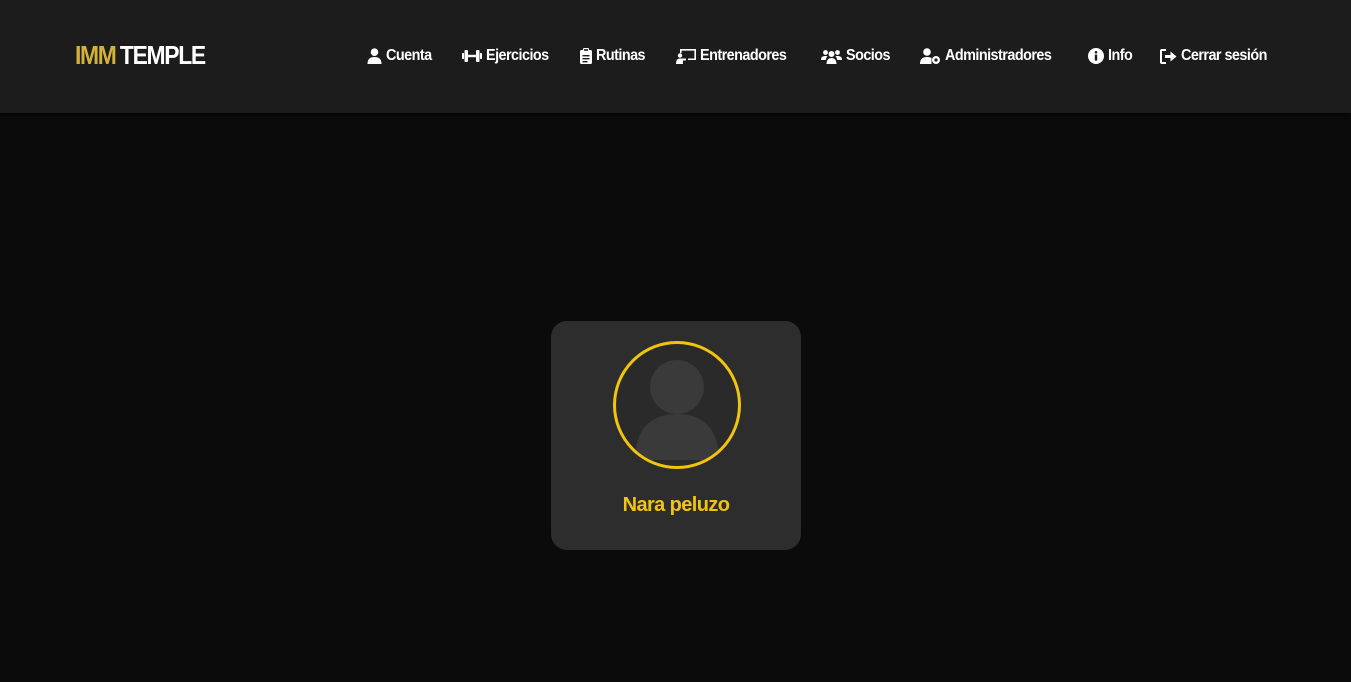  I want to click on default-avatar-icon, so click(677, 410).